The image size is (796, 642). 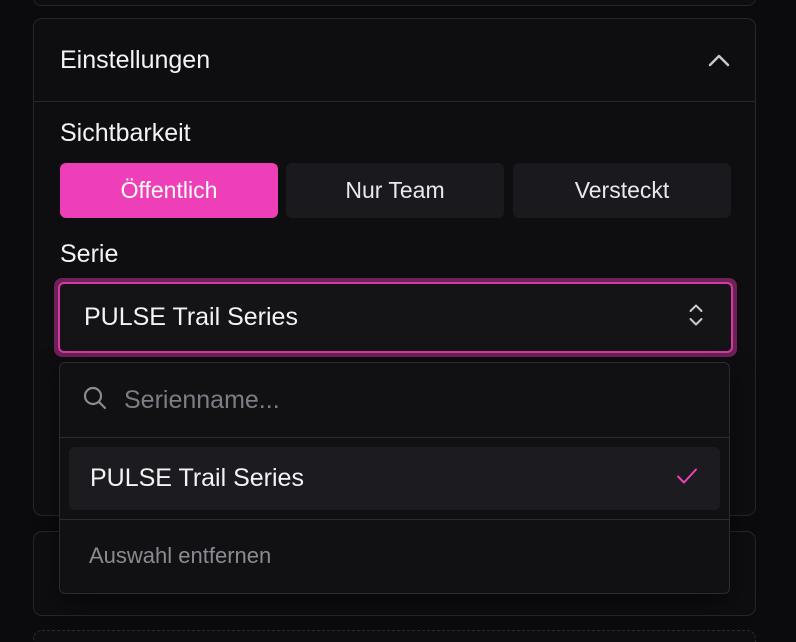 I want to click on check-icon, so click(x=687, y=478).